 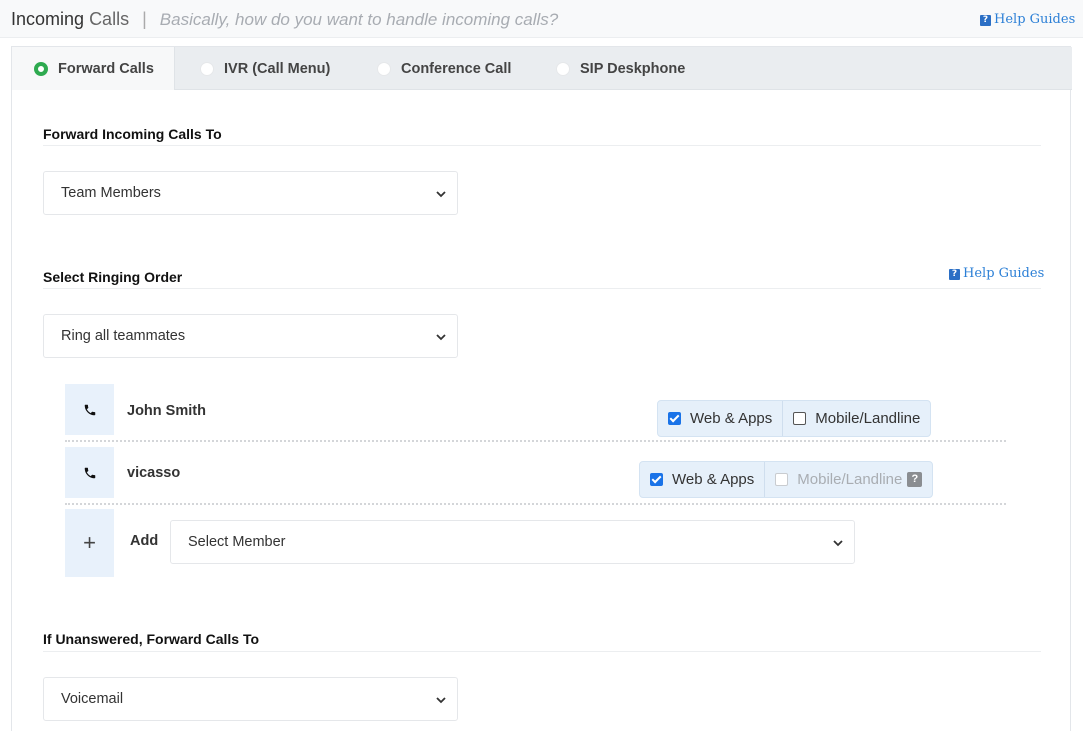 What do you see at coordinates (123, 336) in the screenshot?
I see `select-value: Ring all teammates` at bounding box center [123, 336].